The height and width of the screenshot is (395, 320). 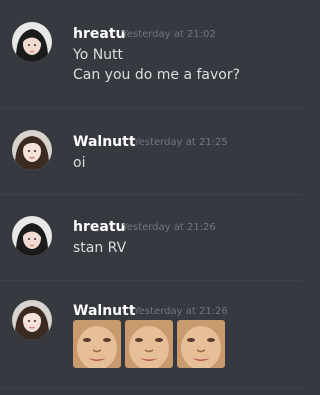 I want to click on message-timestamp: Yesterday at 21:02, so click(x=169, y=34).